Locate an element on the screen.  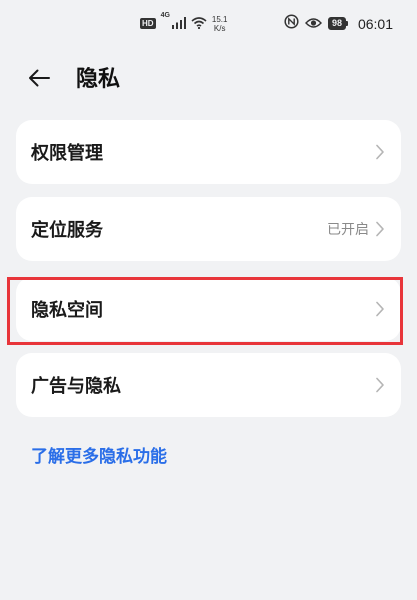
back-button is located at coordinates (39, 80).